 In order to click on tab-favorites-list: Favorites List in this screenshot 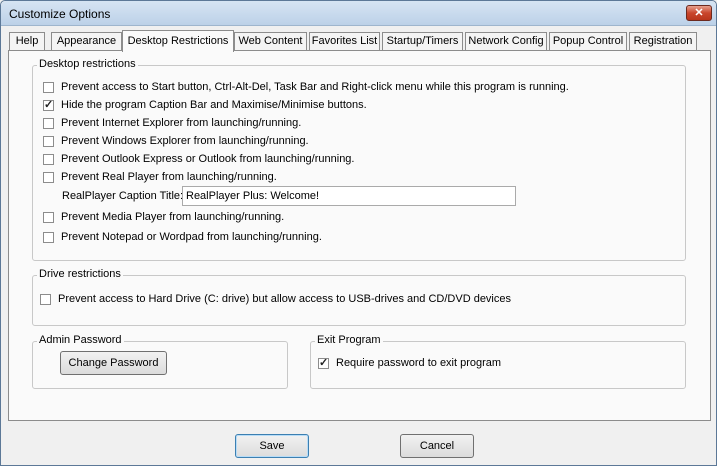, I will do `click(344, 41)`.